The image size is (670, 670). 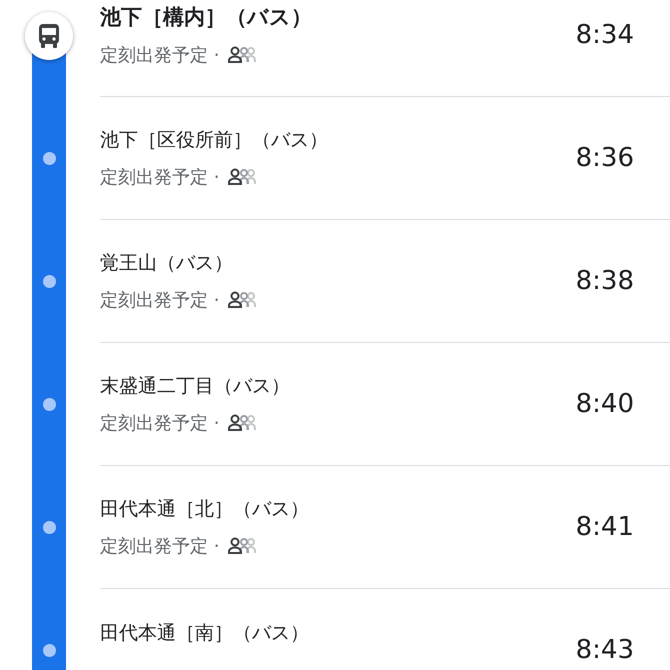 What do you see at coordinates (605, 281) in the screenshot?
I see `departure-time: 8:38` at bounding box center [605, 281].